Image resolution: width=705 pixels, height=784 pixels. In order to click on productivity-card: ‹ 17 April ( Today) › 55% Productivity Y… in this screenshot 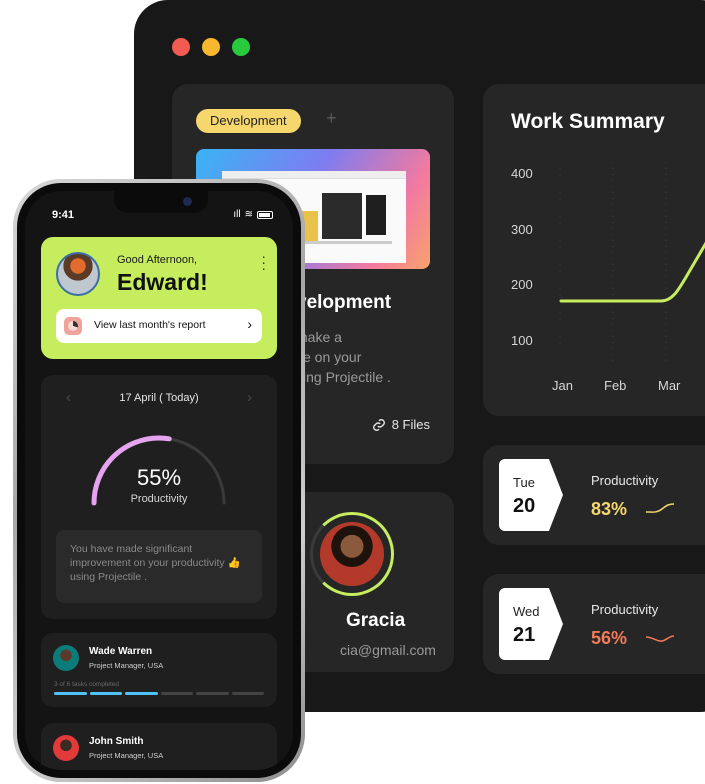, I will do `click(159, 497)`.